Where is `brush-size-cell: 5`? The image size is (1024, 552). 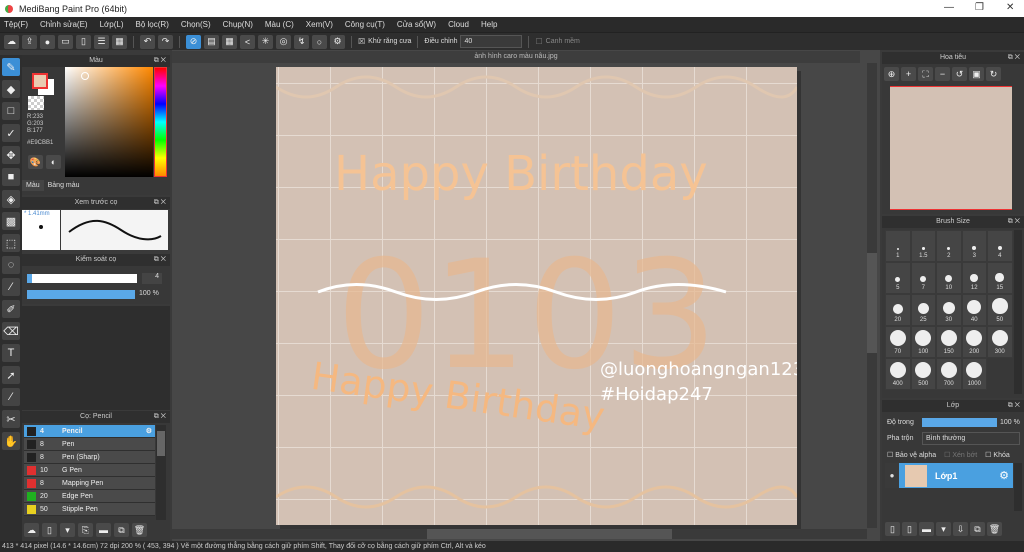
brush-size-cell: 5 is located at coordinates (898, 278).